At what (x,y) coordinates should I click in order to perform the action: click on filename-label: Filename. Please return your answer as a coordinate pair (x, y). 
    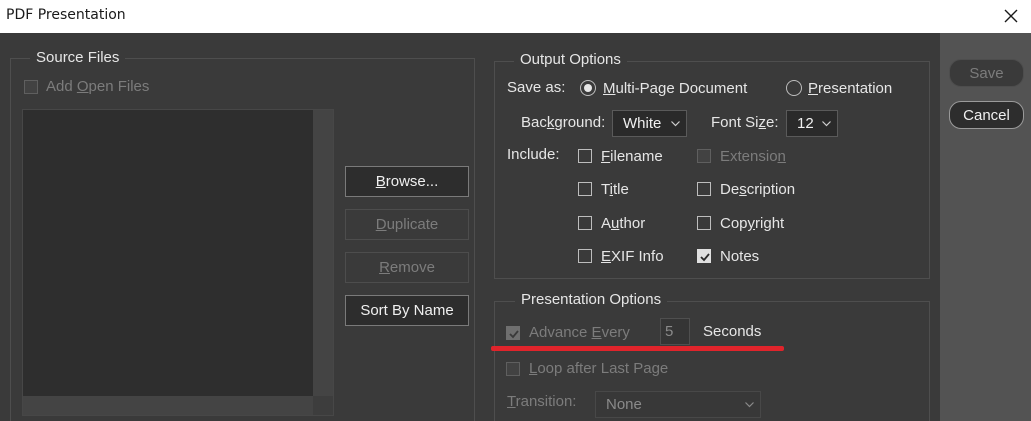
    Looking at the image, I should click on (632, 156).